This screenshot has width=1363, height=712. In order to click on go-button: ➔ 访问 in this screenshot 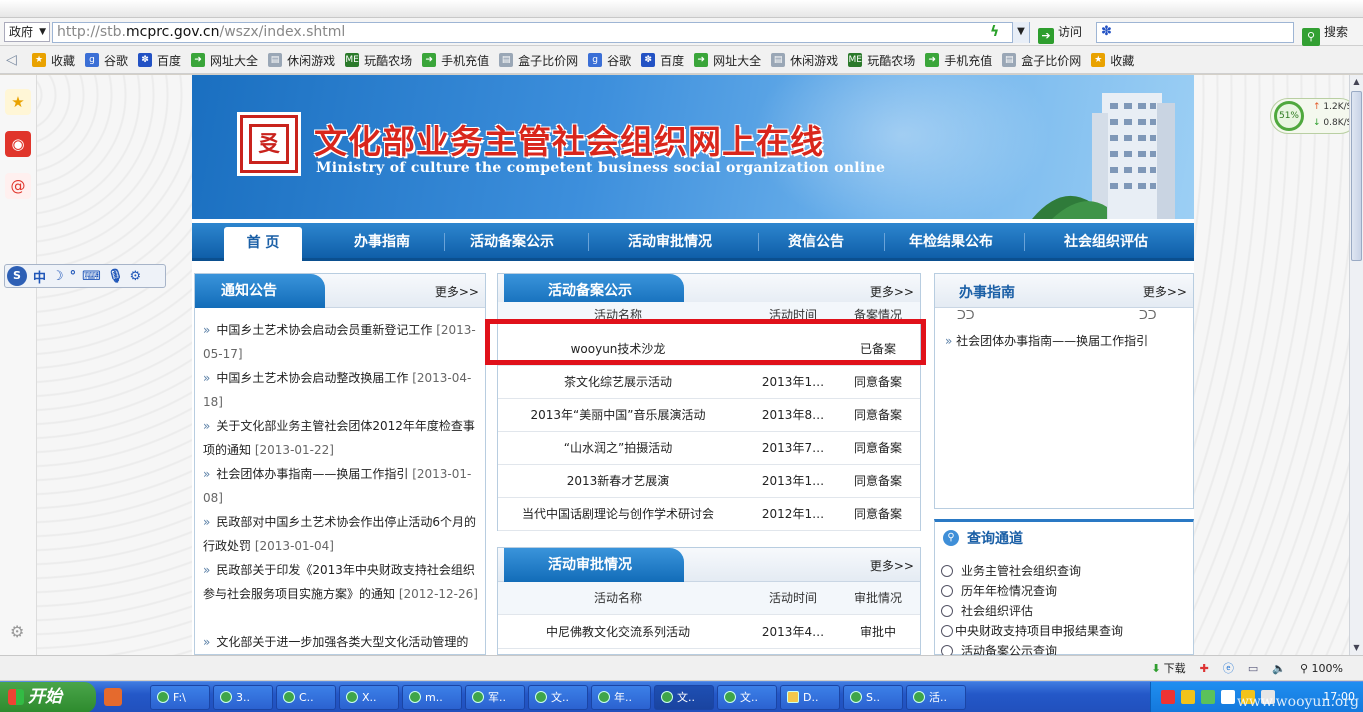, I will do `click(1060, 32)`.